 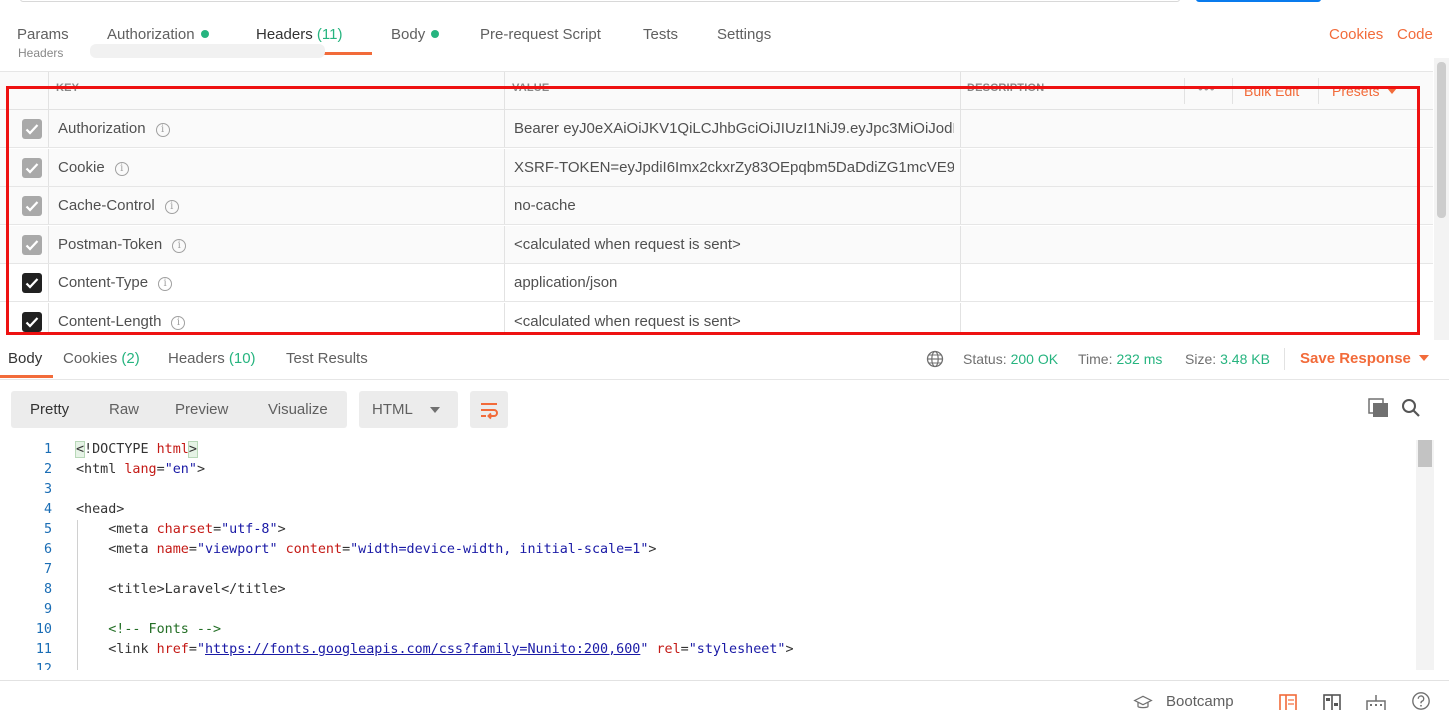 What do you see at coordinates (299, 34) in the screenshot?
I see `tab-headers: Headers (11)` at bounding box center [299, 34].